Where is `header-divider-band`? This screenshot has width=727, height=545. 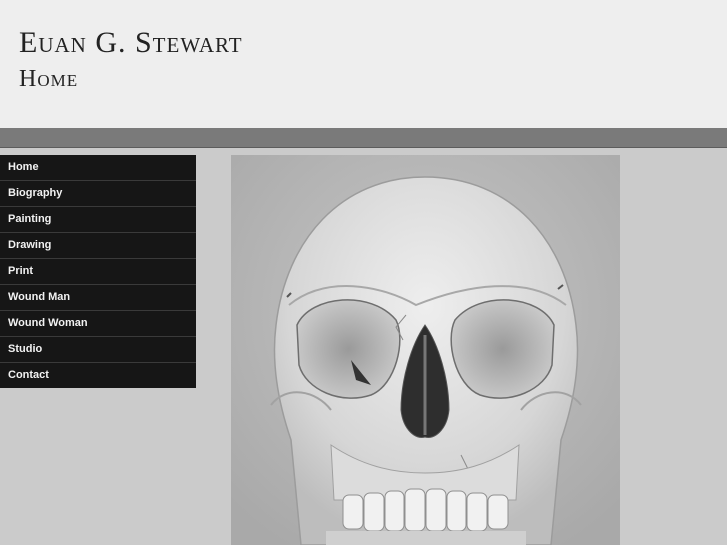 header-divider-band is located at coordinates (363, 138).